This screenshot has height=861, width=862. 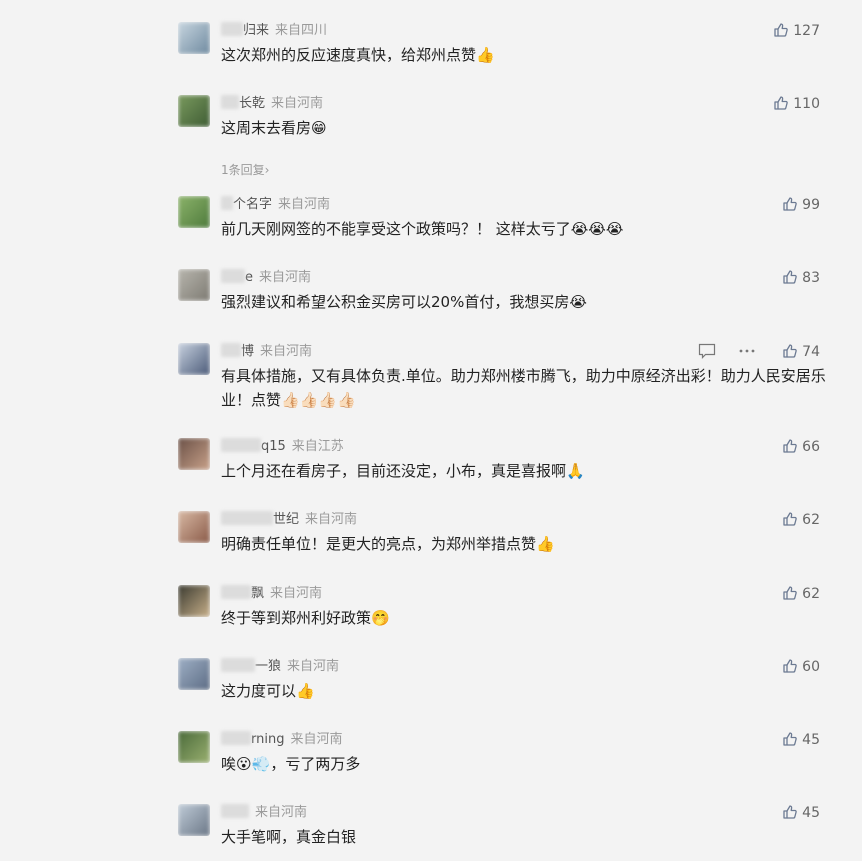 I want to click on like-button: 99, so click(x=801, y=205).